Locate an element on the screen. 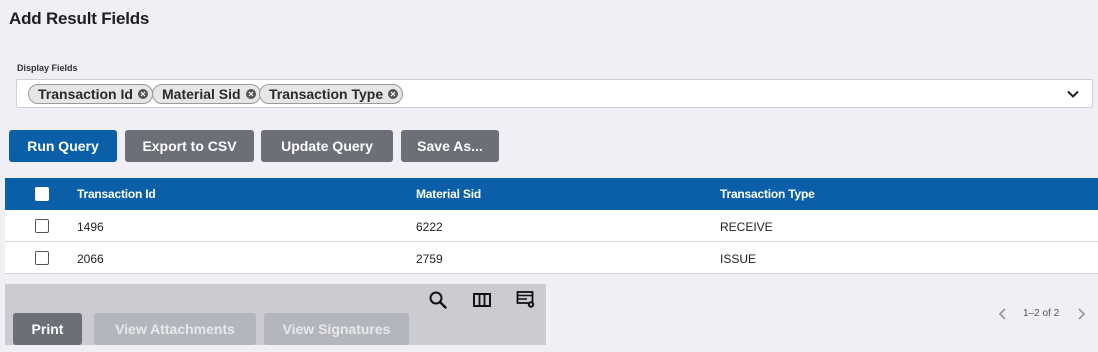 This screenshot has width=1098, height=352. pagination-range: 1–2 of 2 is located at coordinates (1041, 313).